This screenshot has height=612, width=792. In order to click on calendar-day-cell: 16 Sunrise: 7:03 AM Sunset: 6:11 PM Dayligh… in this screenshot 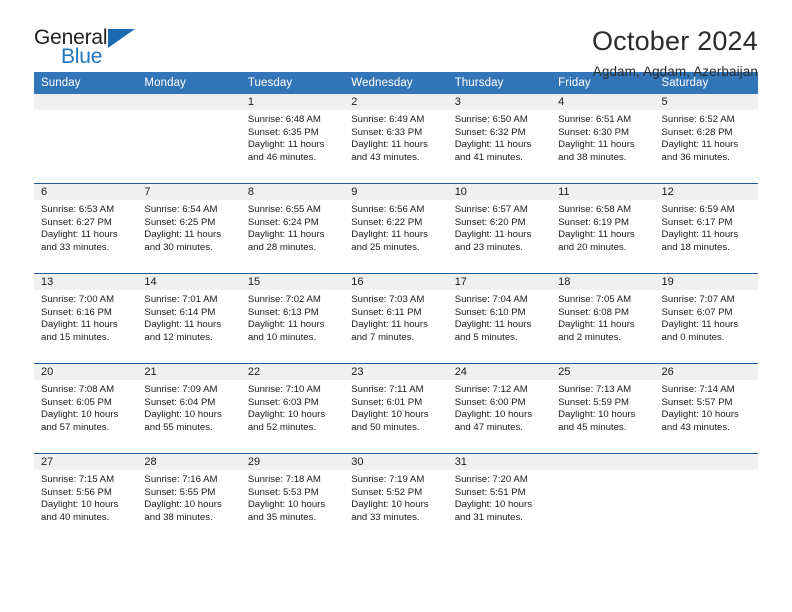, I will do `click(396, 318)`.